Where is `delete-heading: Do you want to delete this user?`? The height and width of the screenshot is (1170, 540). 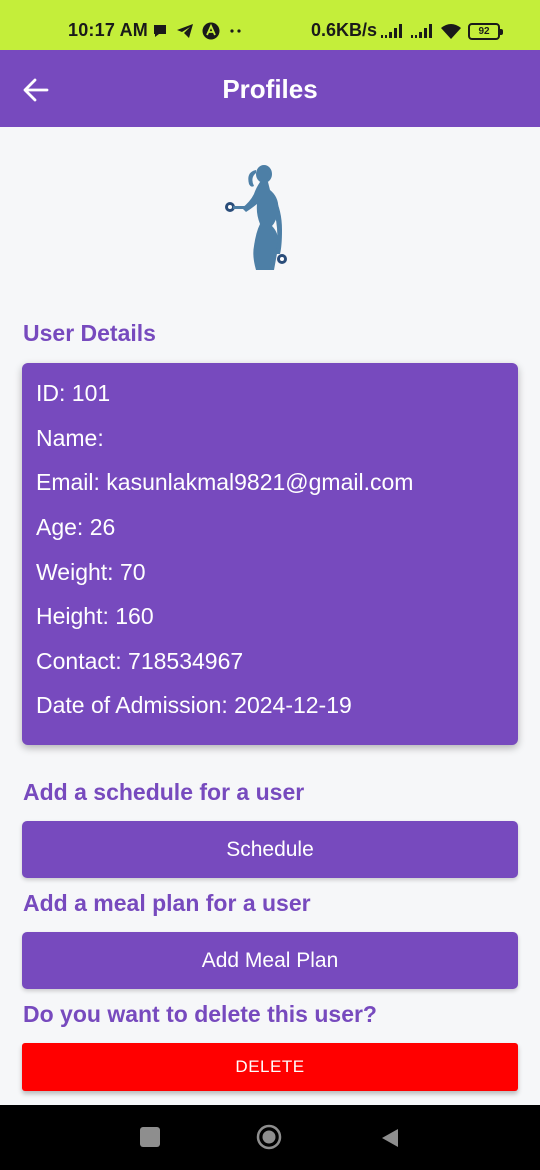
delete-heading: Do you want to delete this user? is located at coordinates (200, 1014).